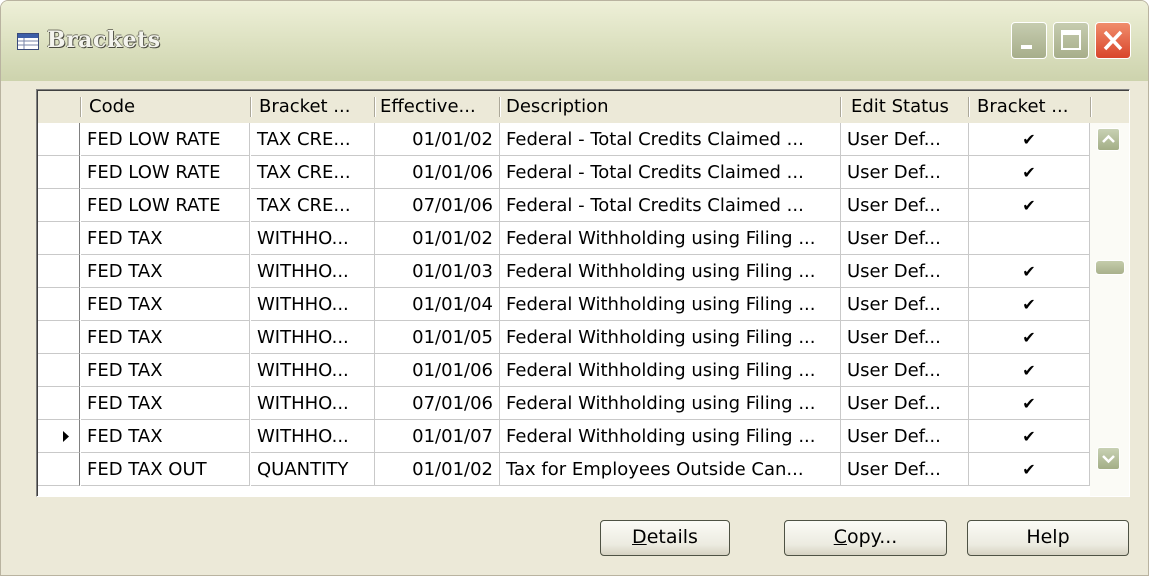 The height and width of the screenshot is (576, 1149). I want to click on minimize-button, so click(1029, 40).